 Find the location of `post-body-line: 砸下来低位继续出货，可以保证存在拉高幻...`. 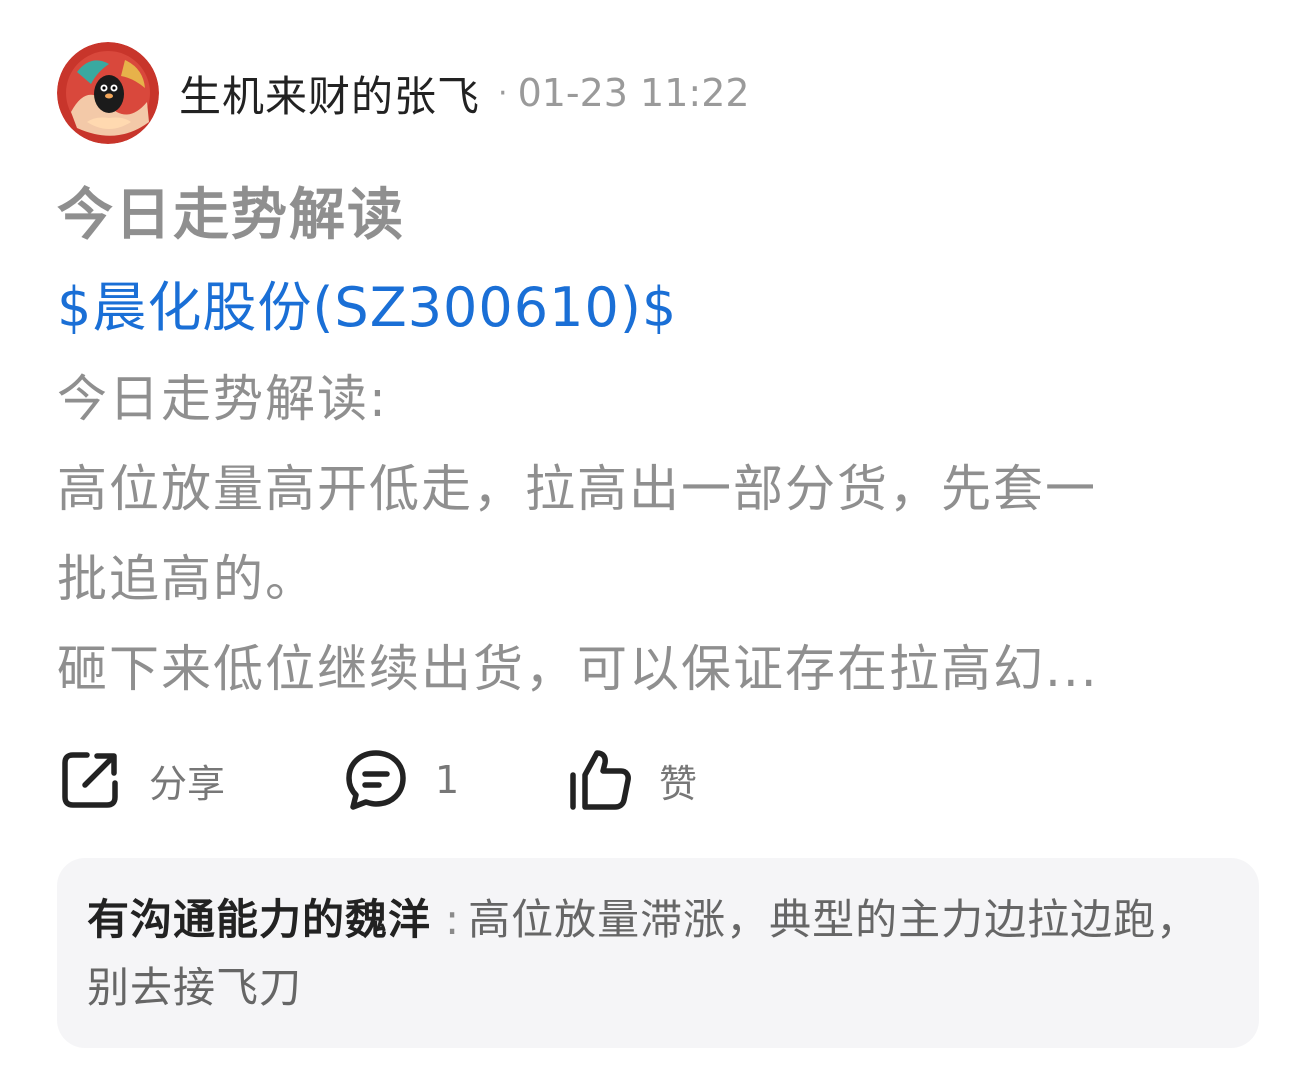

post-body-line: 砸下来低位继续出货，可以保证存在拉高幻... is located at coordinates (578, 669).